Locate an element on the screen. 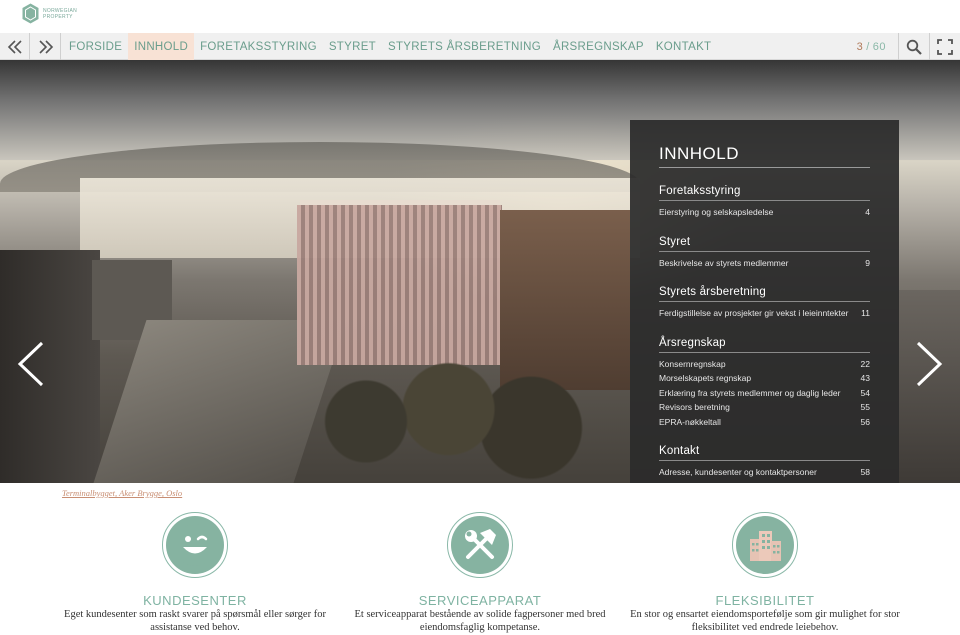 This screenshot has width=960, height=635. entry-page: 4 is located at coordinates (867, 212).